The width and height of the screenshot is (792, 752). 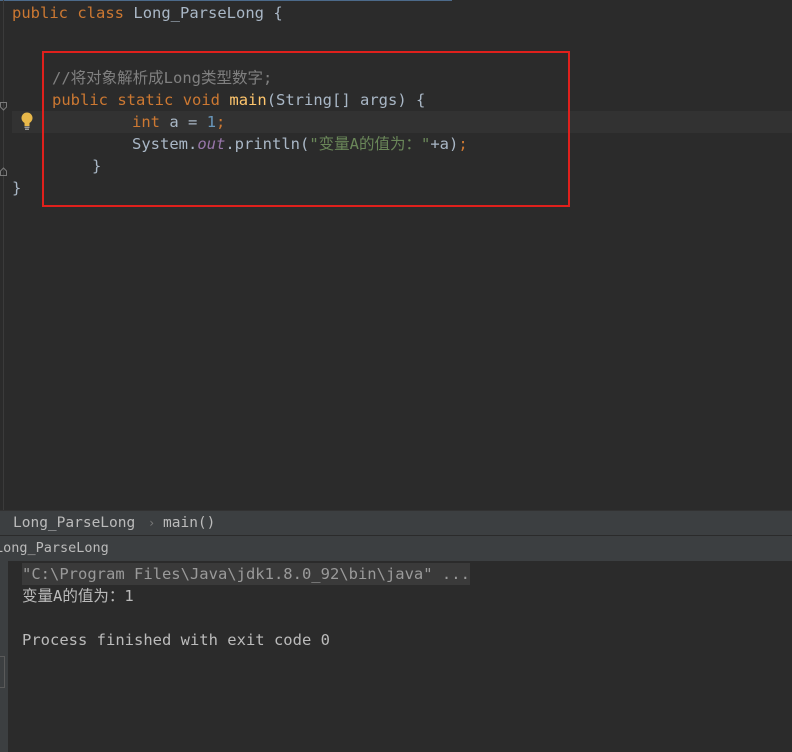 I want to click on console-toolbar-handle, so click(x=2, y=672).